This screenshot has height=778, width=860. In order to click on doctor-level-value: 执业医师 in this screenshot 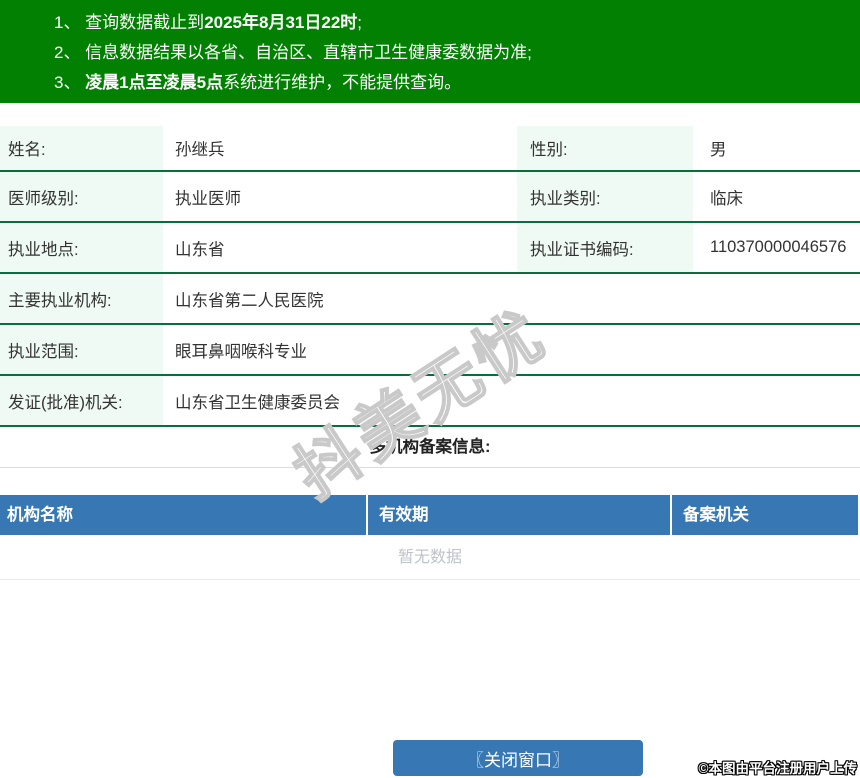, I will do `click(208, 198)`.